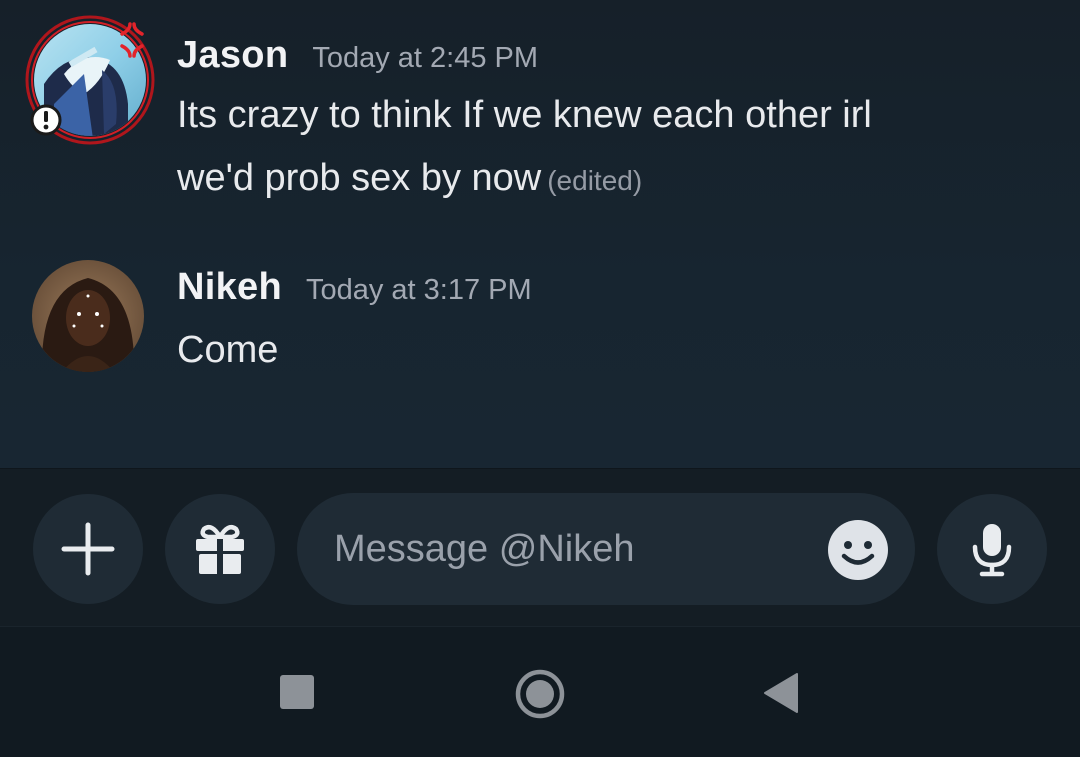  Describe the element at coordinates (297, 692) in the screenshot. I see `recents-square-icon` at that location.